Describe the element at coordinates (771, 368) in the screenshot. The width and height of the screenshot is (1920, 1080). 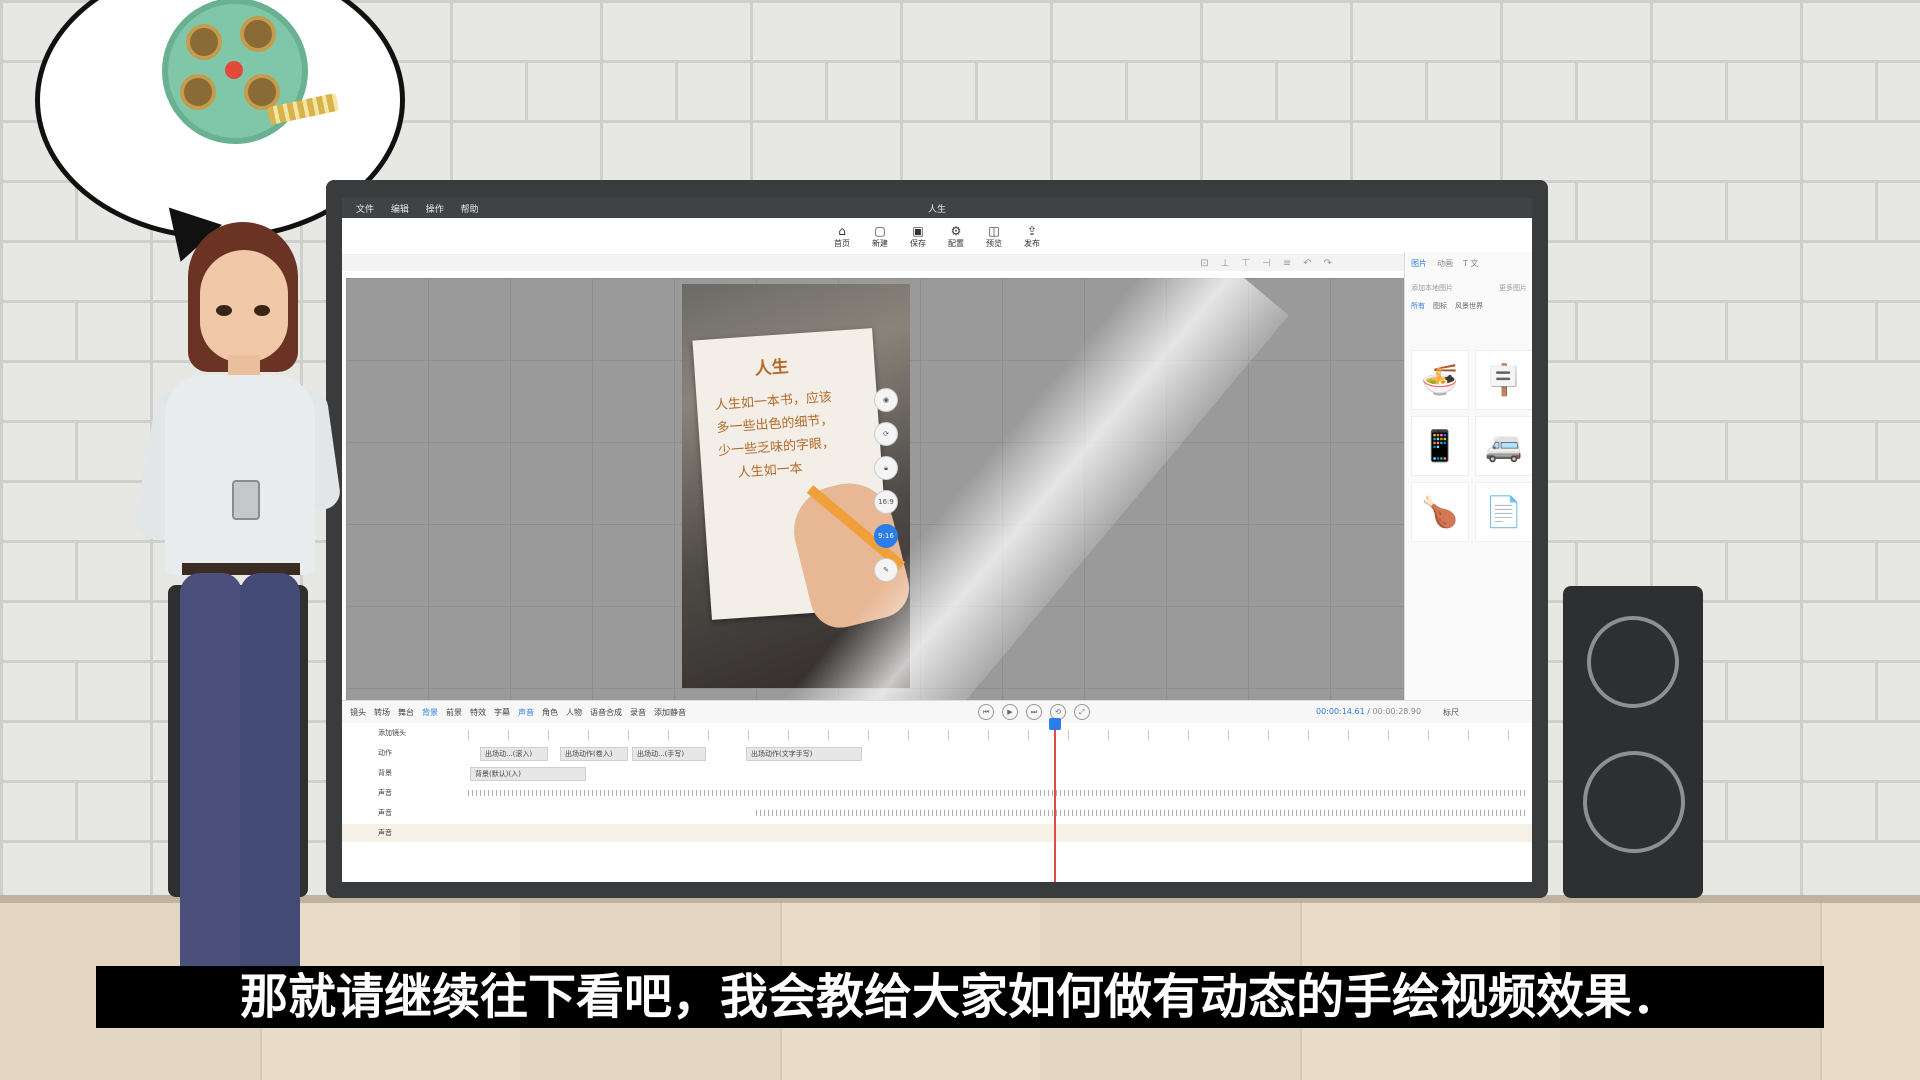
I see `card-title: 人生` at that location.